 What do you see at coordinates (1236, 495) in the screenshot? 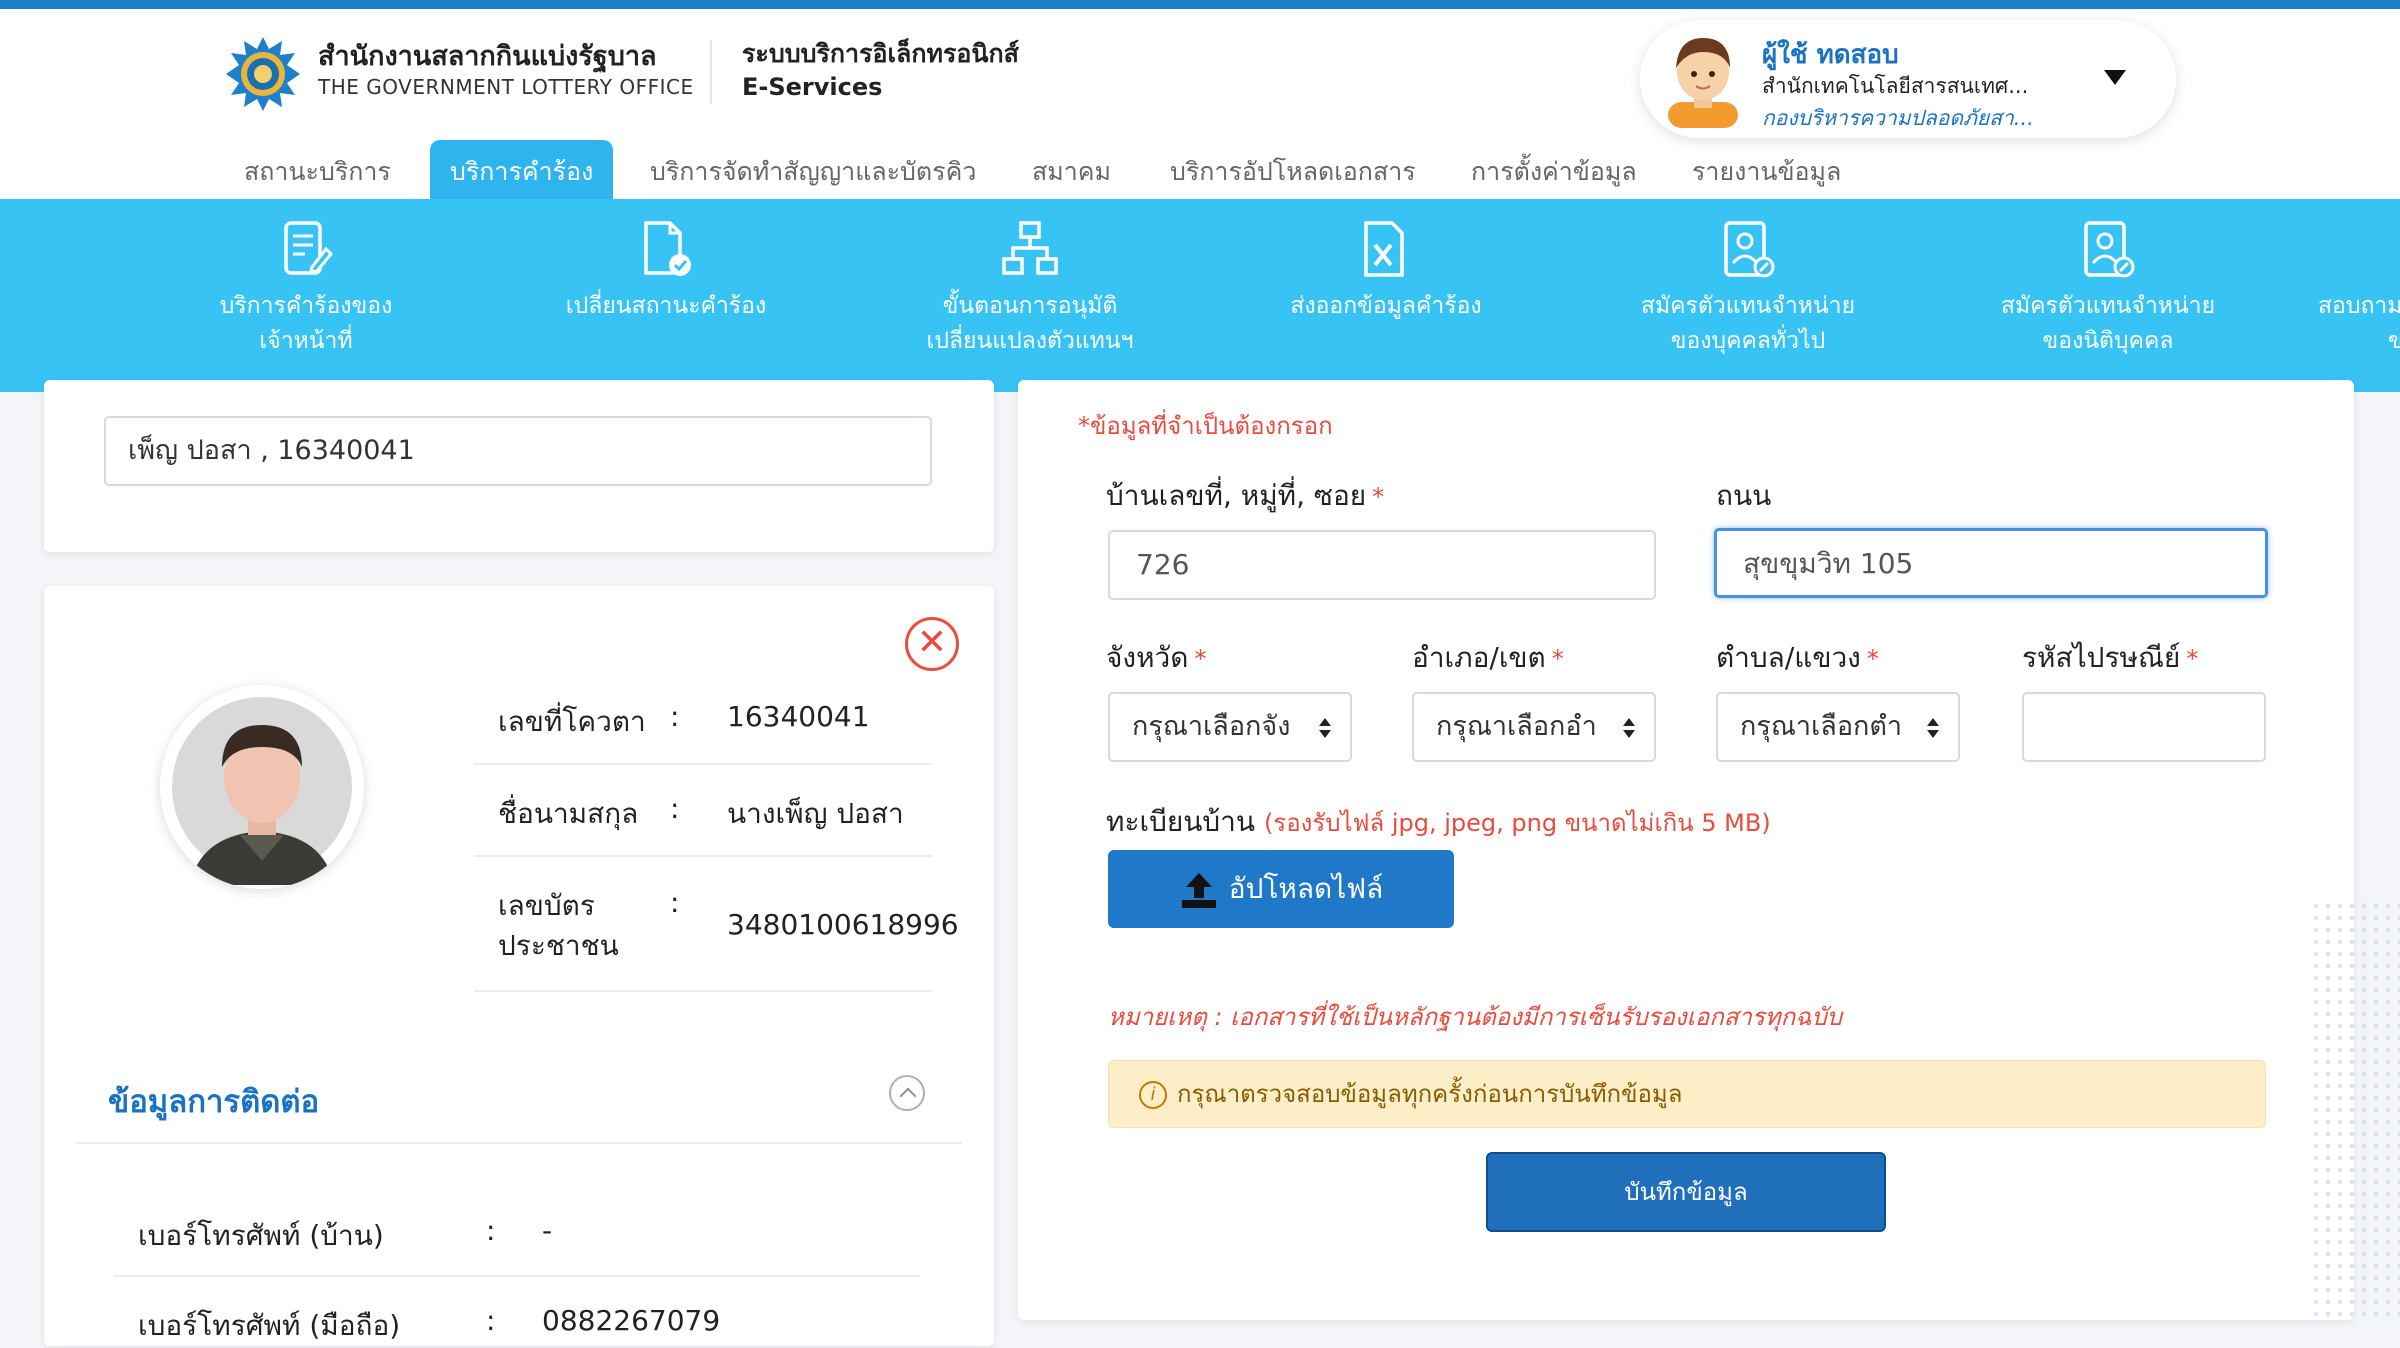
I see `house-number-label-text: บ้านเลขที่, หมู่ที่, ซอย` at bounding box center [1236, 495].